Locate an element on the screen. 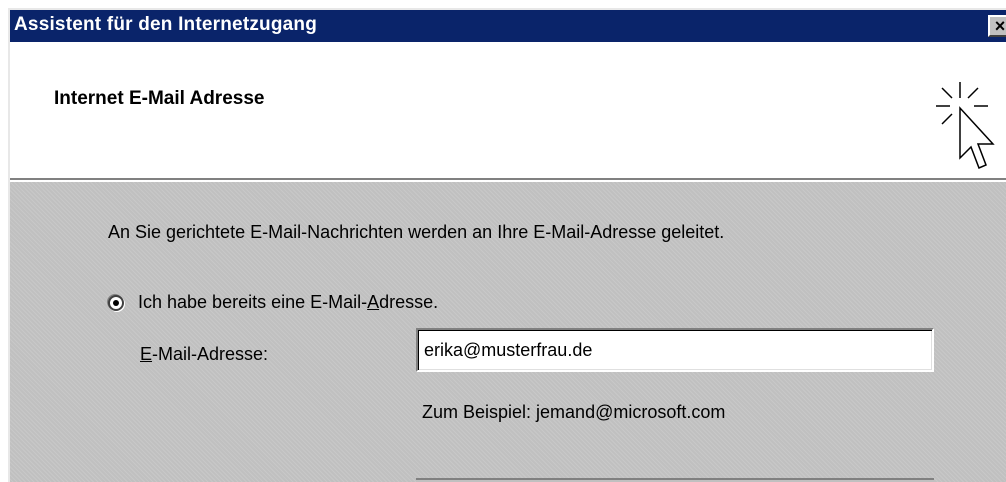 The width and height of the screenshot is (1006, 482). wizard-cursor-icon is located at coordinates (965, 125).